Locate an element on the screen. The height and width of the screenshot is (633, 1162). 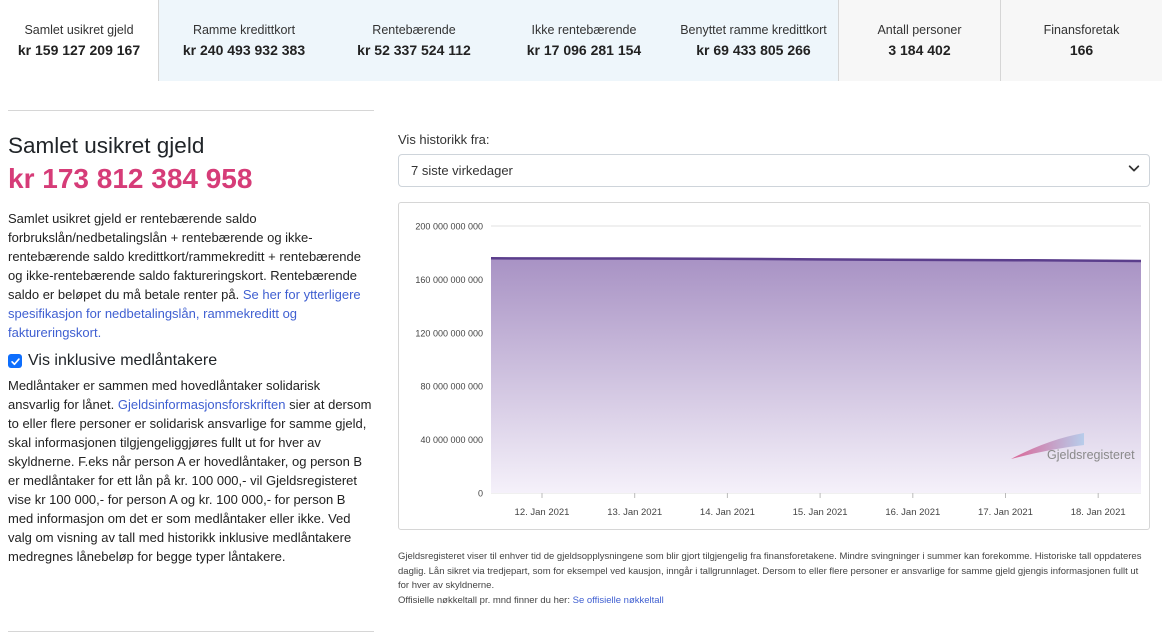
stat-value: kr 240 493 932 383 is located at coordinates (244, 50).